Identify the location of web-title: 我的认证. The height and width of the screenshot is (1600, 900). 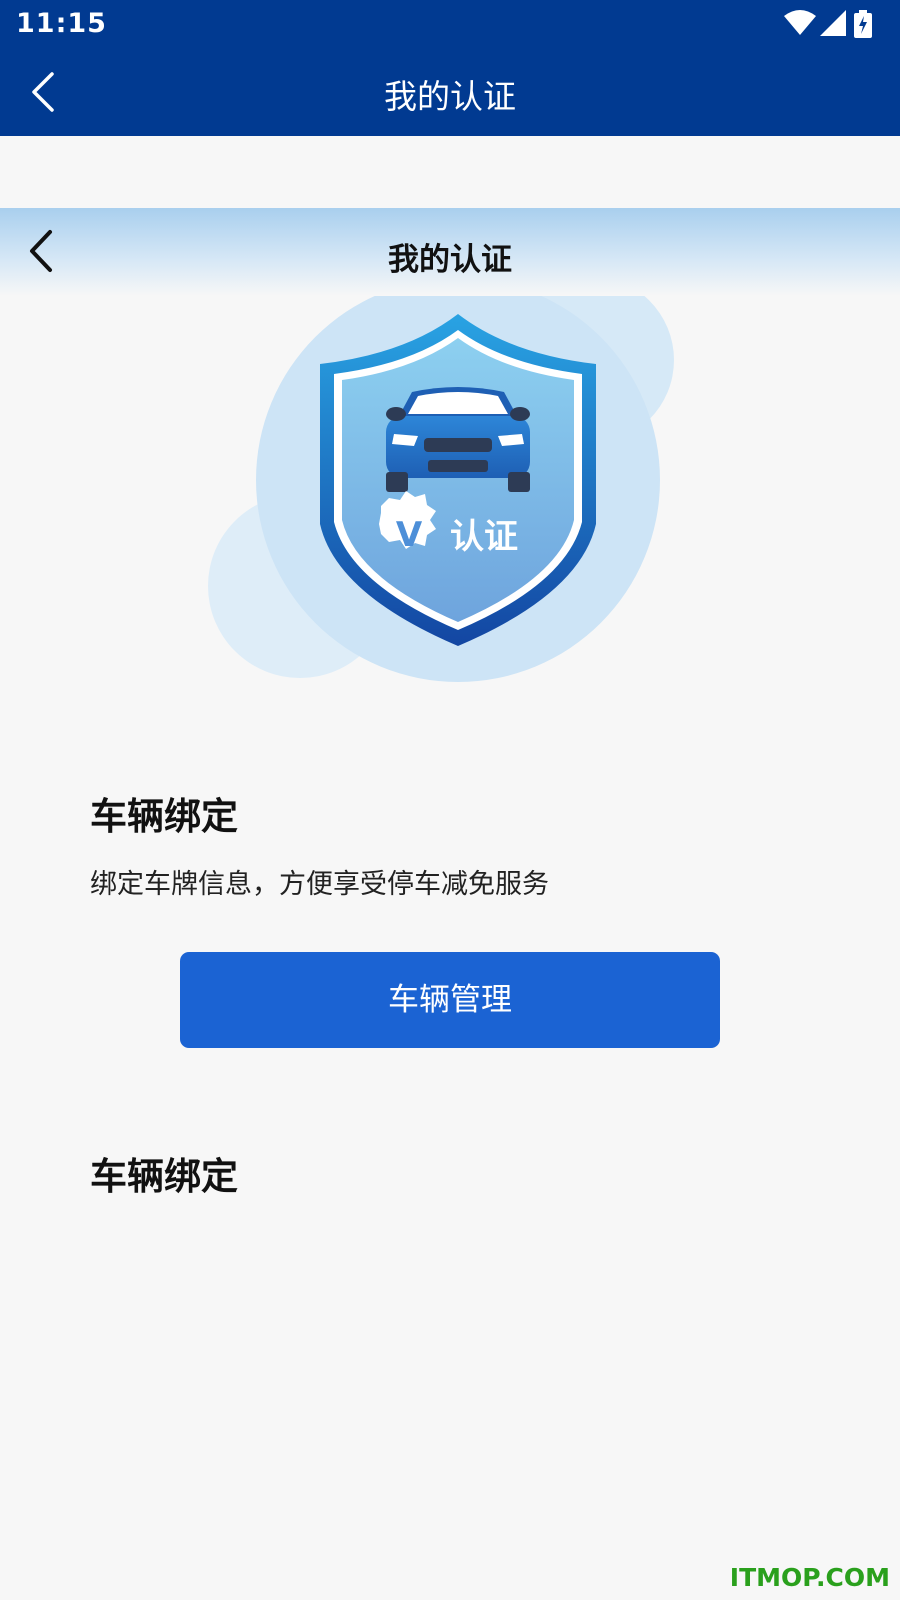
(450, 260).